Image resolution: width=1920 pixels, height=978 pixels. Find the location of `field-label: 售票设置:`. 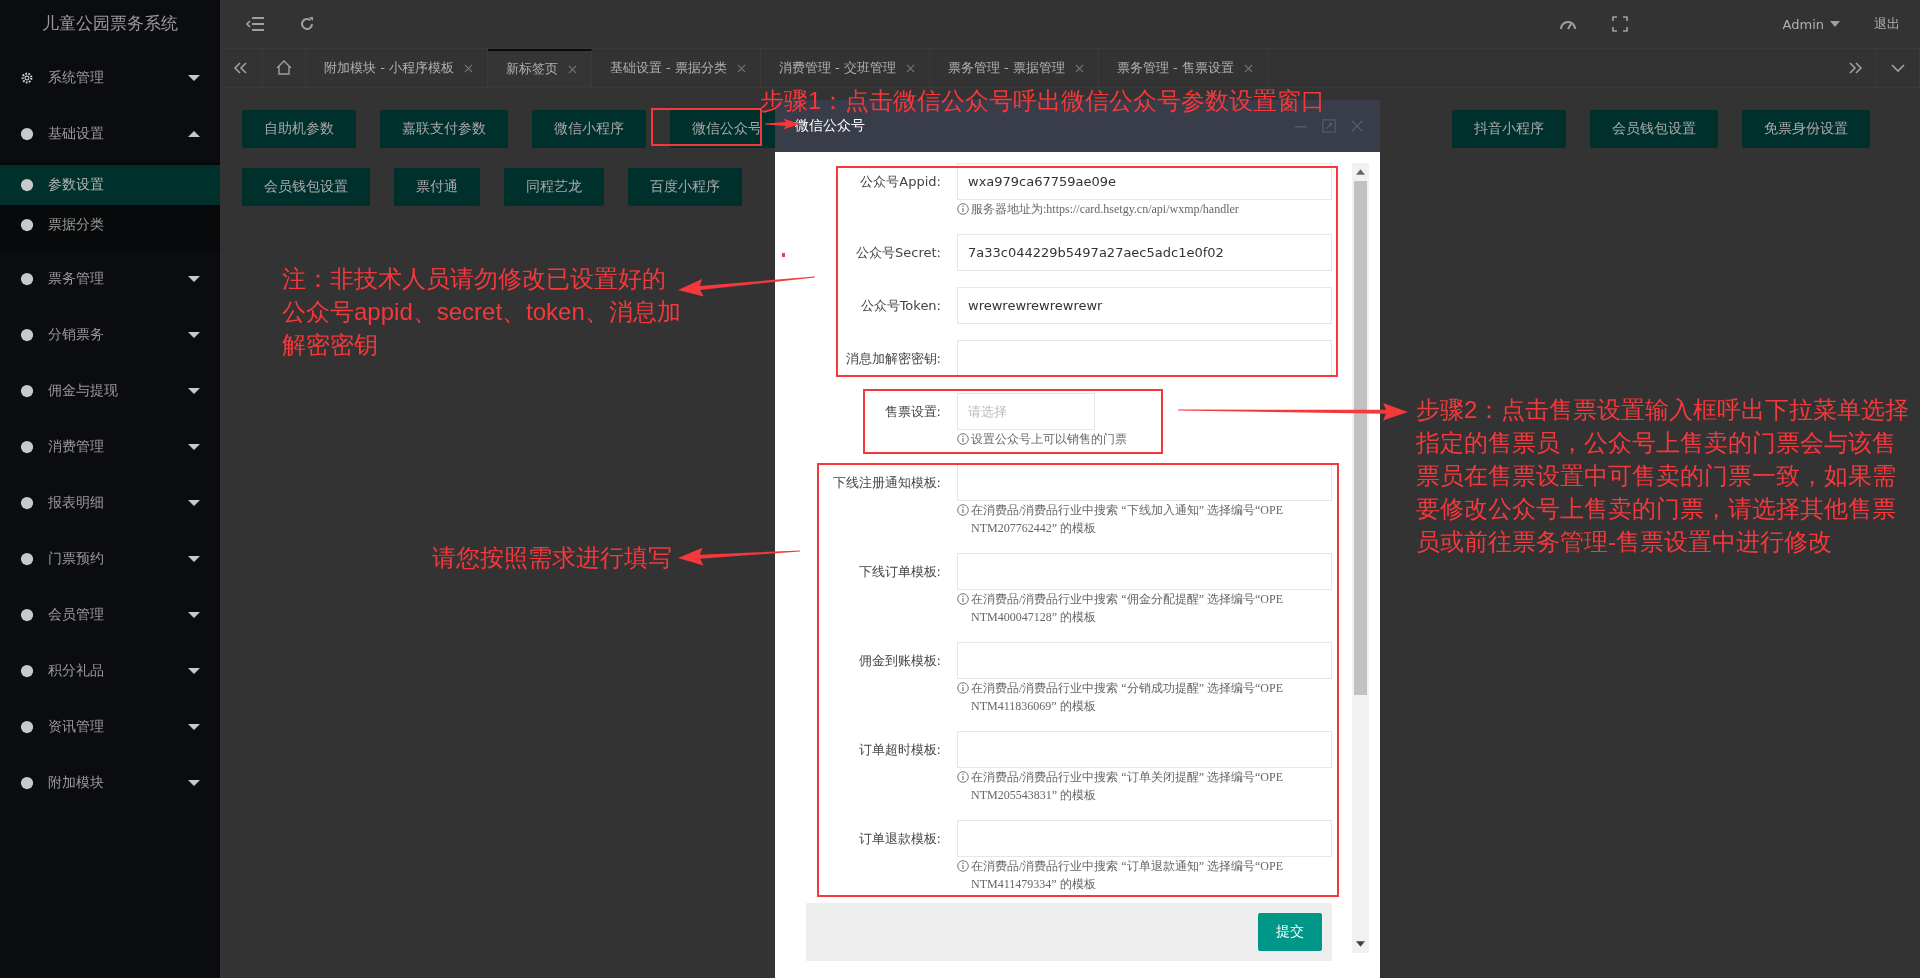

field-label: 售票设置: is located at coordinates (912, 412).